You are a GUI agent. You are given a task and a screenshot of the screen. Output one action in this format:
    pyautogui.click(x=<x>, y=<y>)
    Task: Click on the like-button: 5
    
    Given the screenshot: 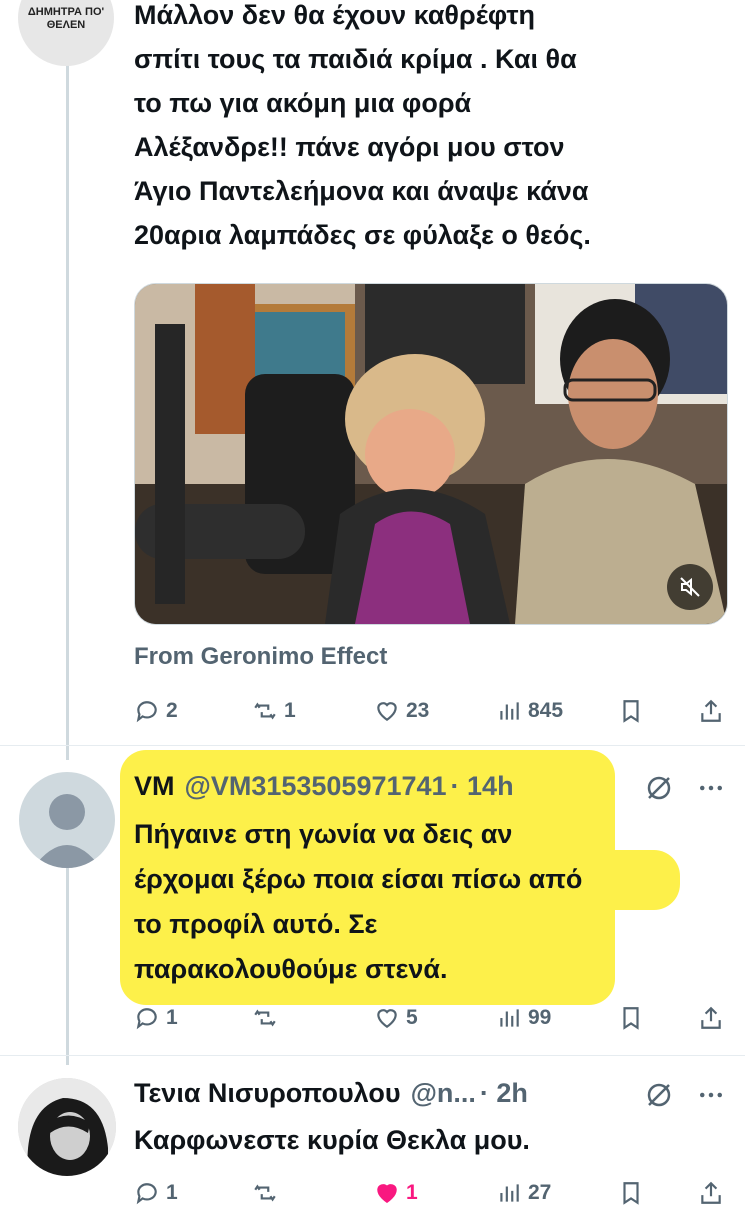 What is the action you would take?
    pyautogui.click(x=396, y=1018)
    